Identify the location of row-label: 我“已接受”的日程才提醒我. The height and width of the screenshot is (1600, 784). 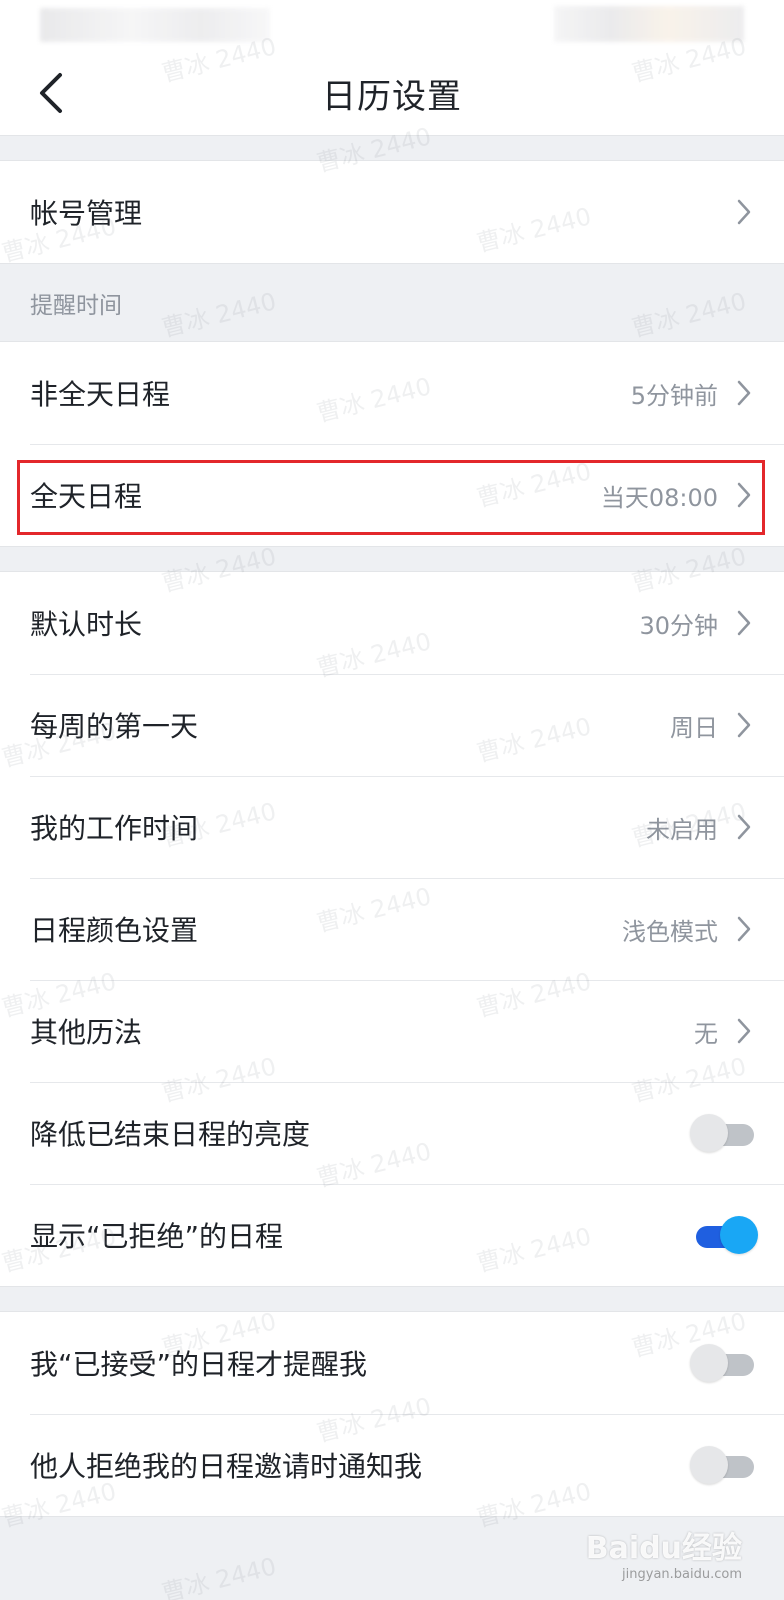
(199, 1364).